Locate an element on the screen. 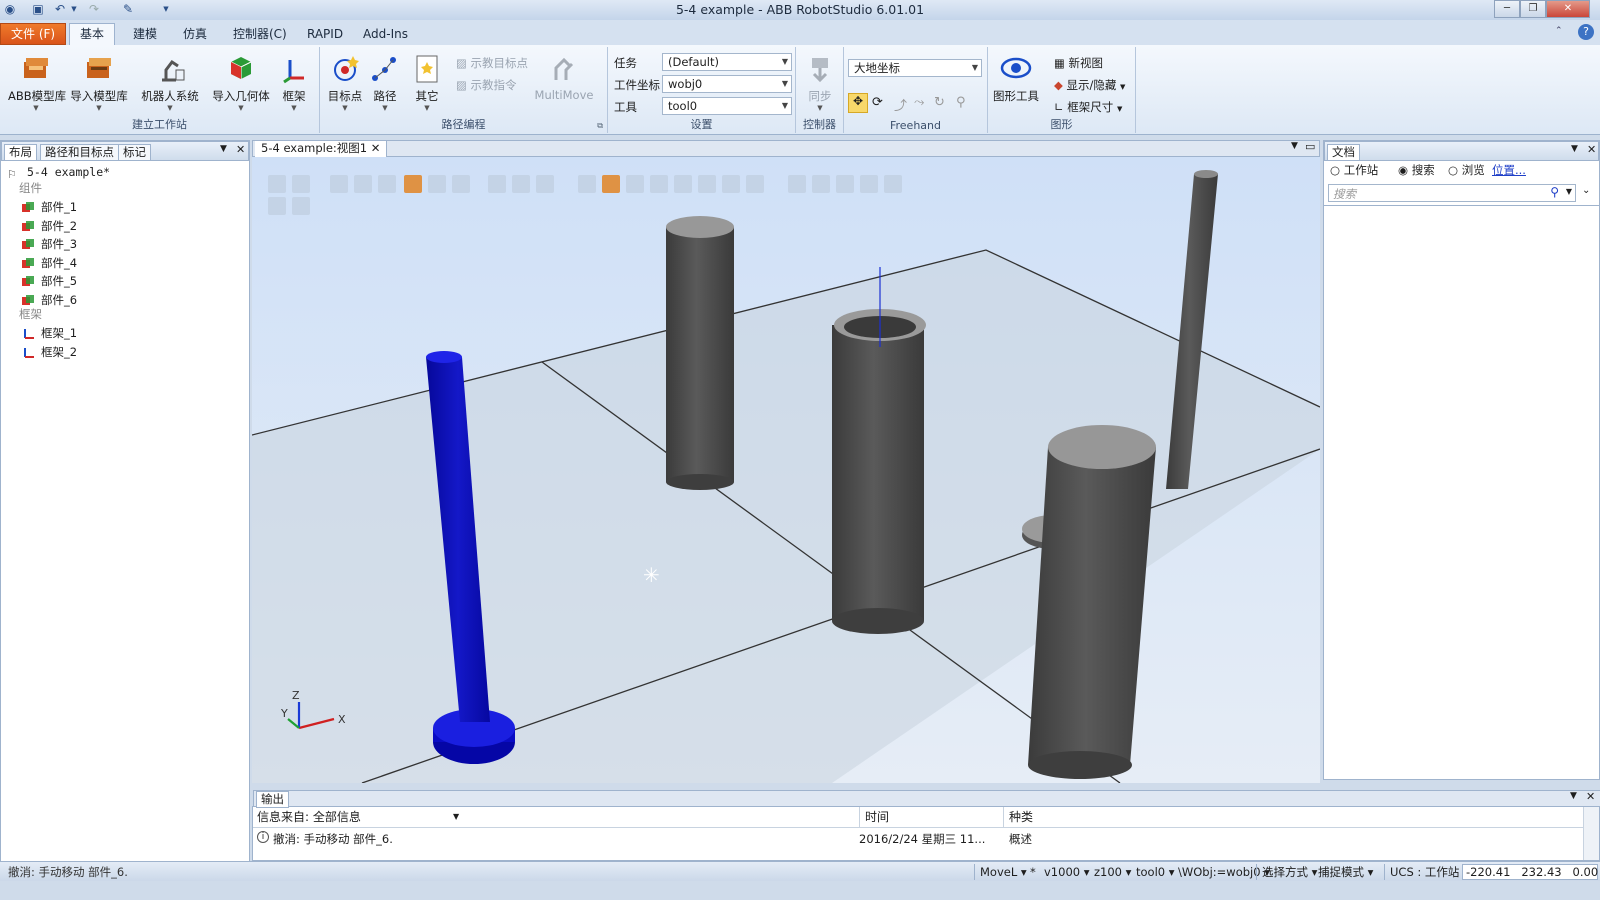 Image resolution: width=1600 pixels, height=900 pixels. measure-min-distance-icon is located at coordinates (869, 184).